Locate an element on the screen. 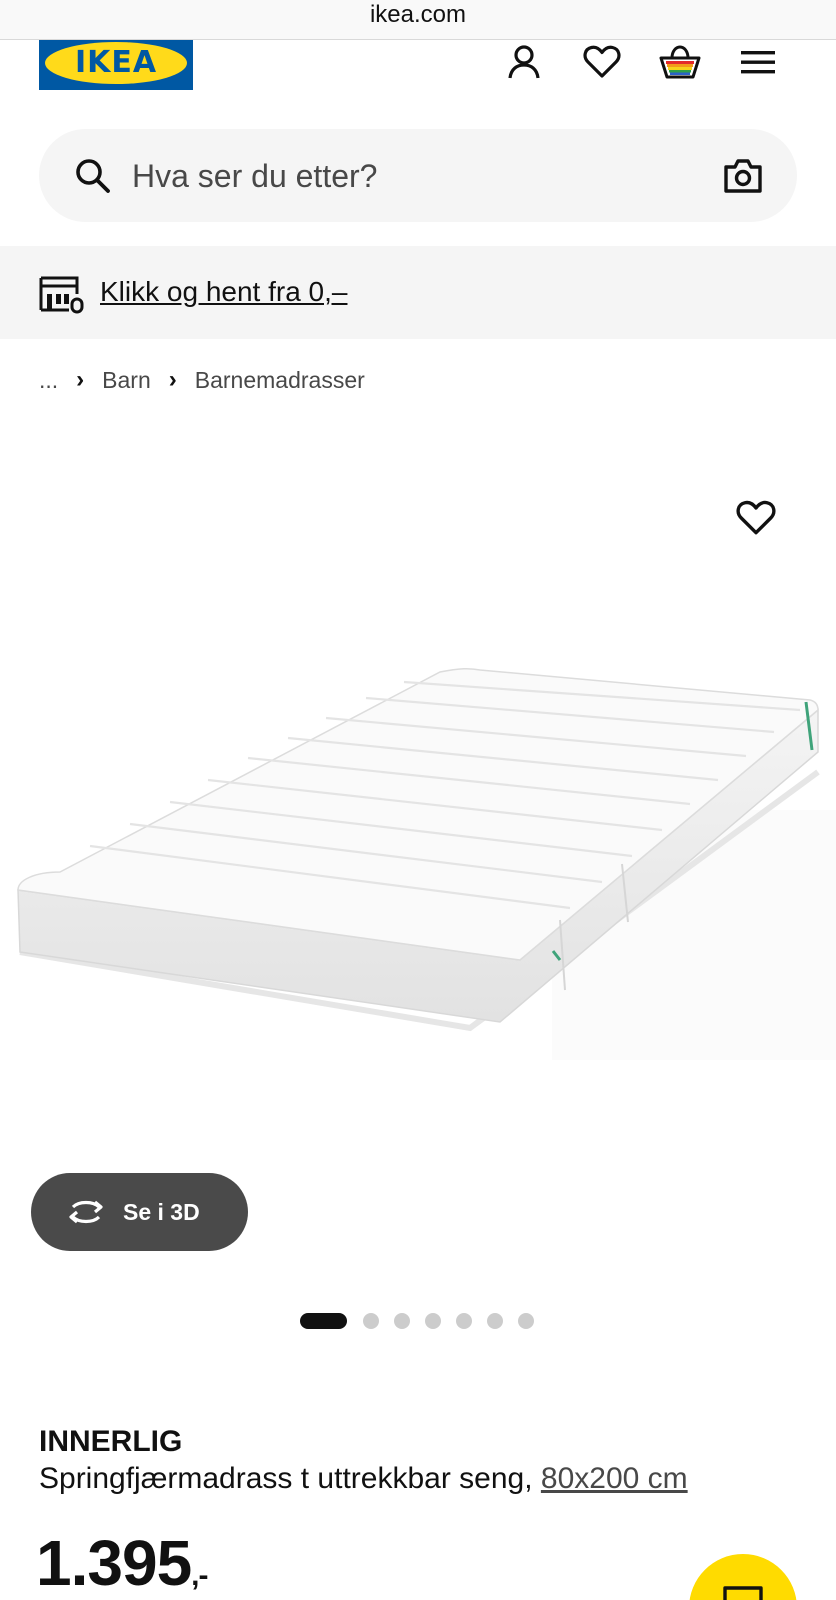 The height and width of the screenshot is (1600, 836). product-size-link: 80x200 cm is located at coordinates (614, 1478).